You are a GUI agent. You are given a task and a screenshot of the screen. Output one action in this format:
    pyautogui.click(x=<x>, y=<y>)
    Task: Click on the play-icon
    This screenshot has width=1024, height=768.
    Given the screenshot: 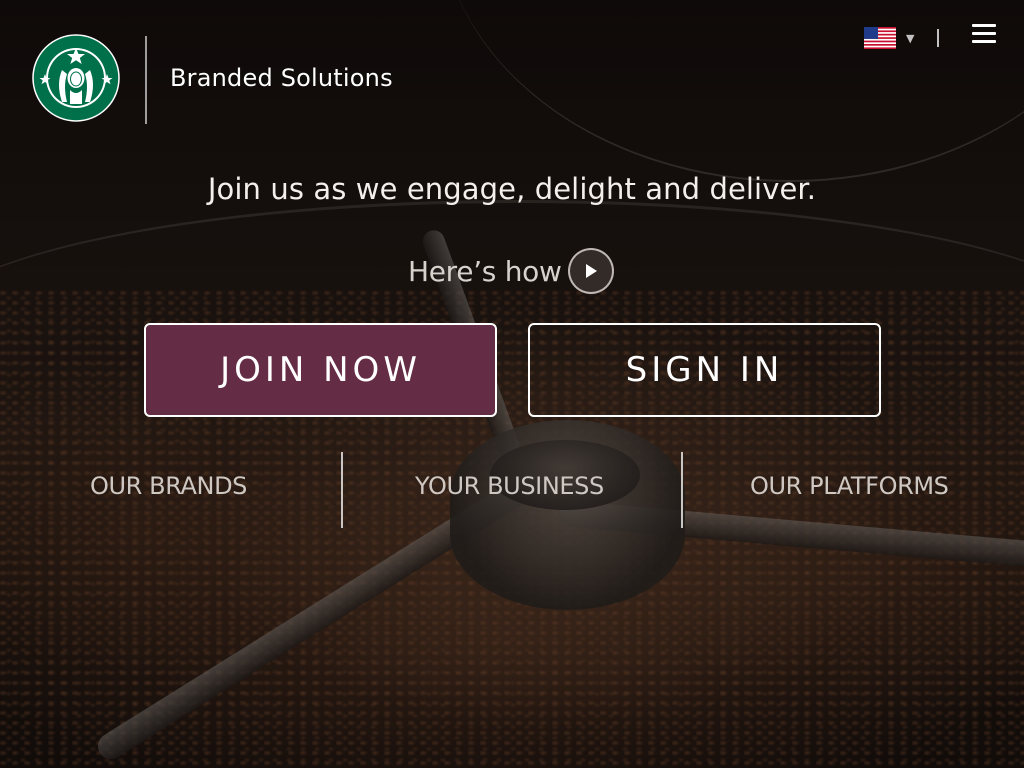 What is the action you would take?
    pyautogui.click(x=590, y=271)
    